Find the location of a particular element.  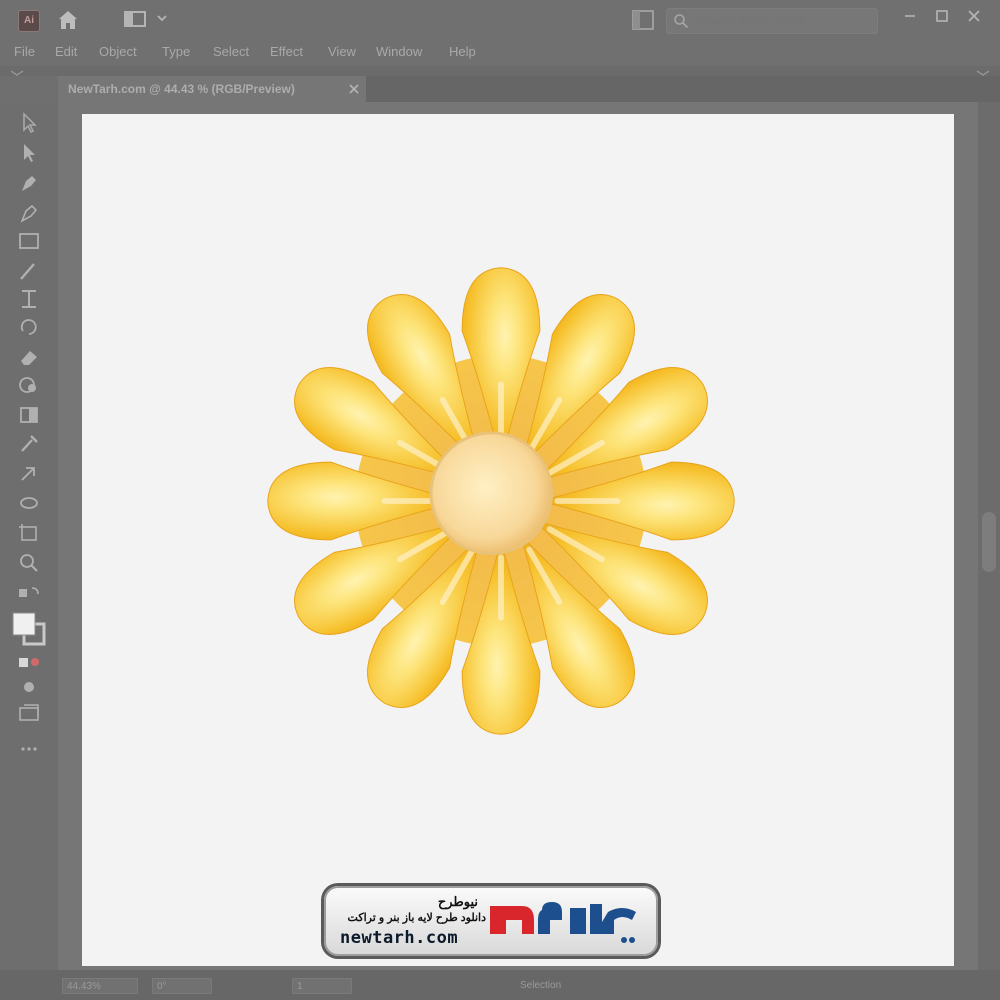

menu-edit: Edit is located at coordinates (66, 51).